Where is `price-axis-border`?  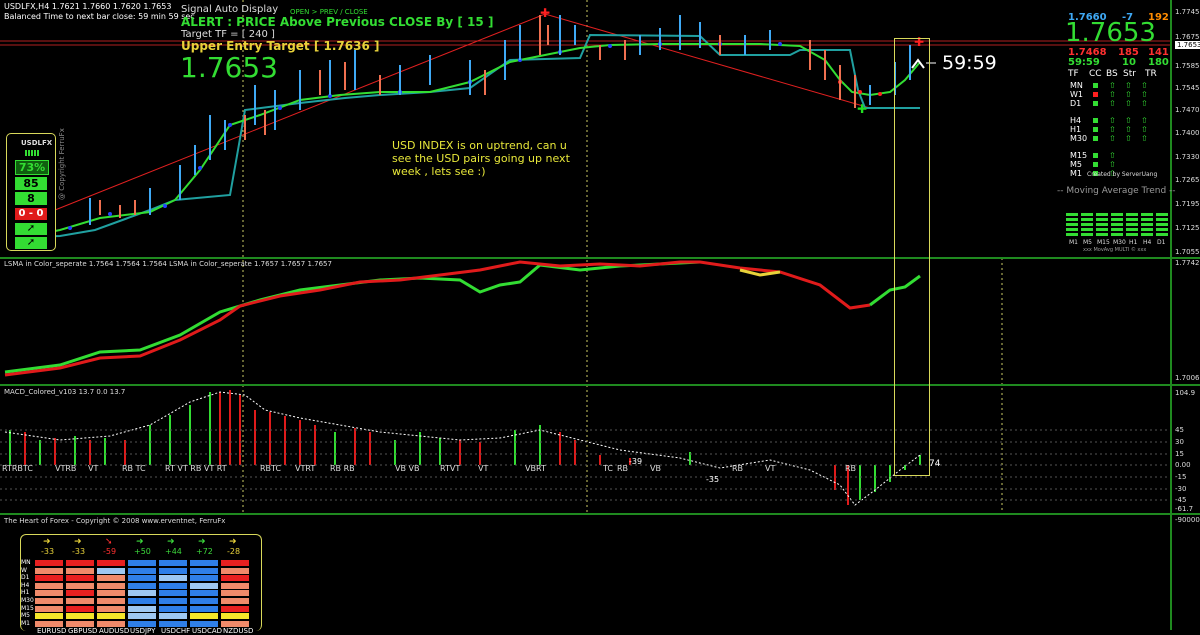 price-axis-border is located at coordinates (1171, 315).